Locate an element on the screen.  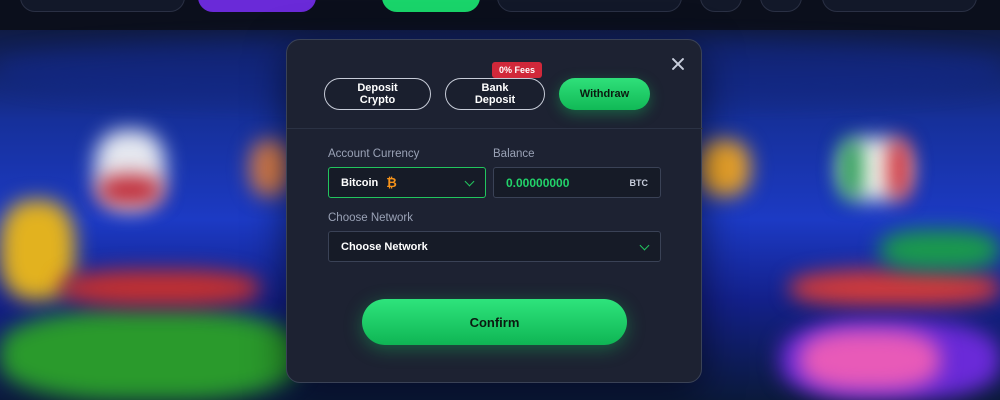
tab-bank-deposit: Bank Deposit is located at coordinates (495, 94).